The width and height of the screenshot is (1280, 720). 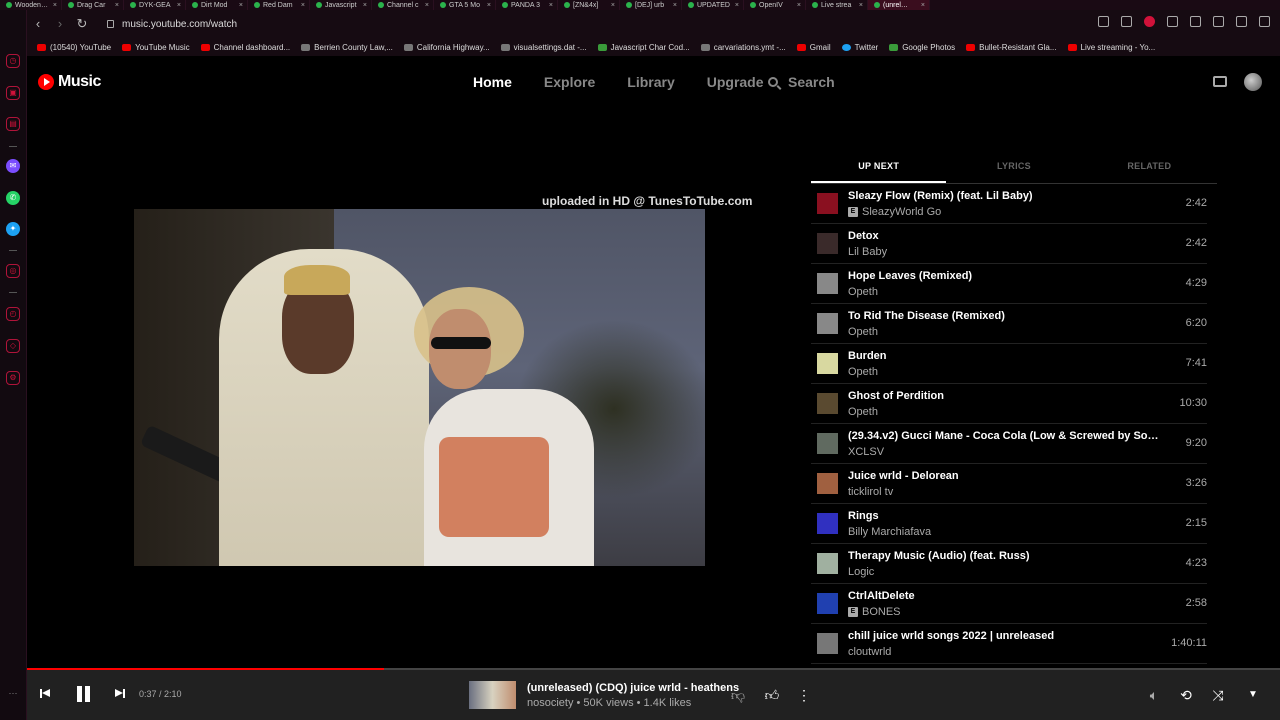 I want to click on tab-lyrics: LYRICS, so click(x=1013, y=167).